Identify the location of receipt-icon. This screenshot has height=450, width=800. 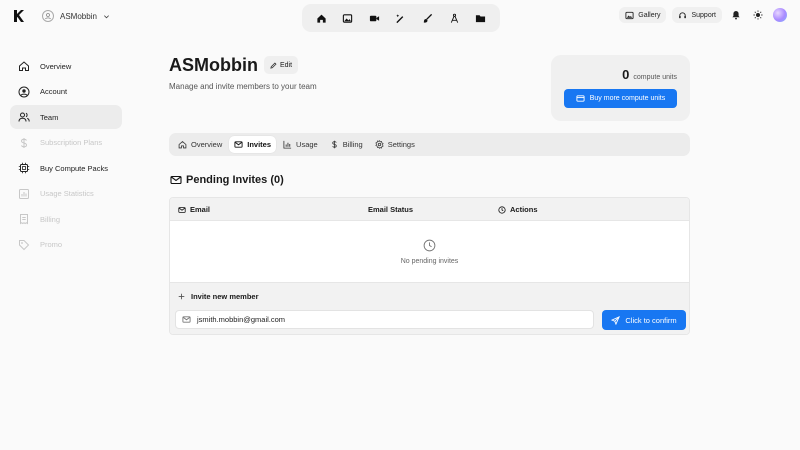
(23, 219).